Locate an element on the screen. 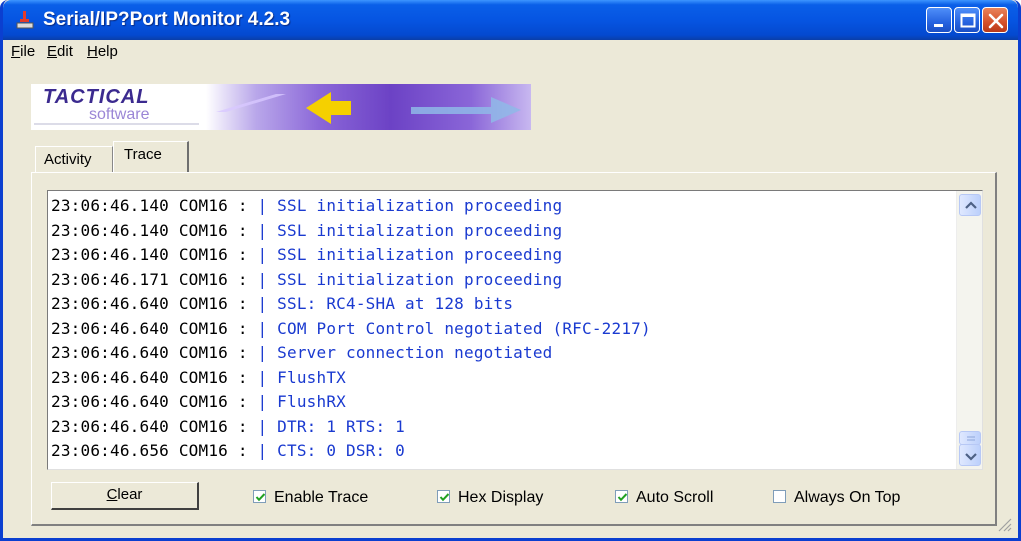 The height and width of the screenshot is (541, 1021). minimize-button is located at coordinates (939, 20).